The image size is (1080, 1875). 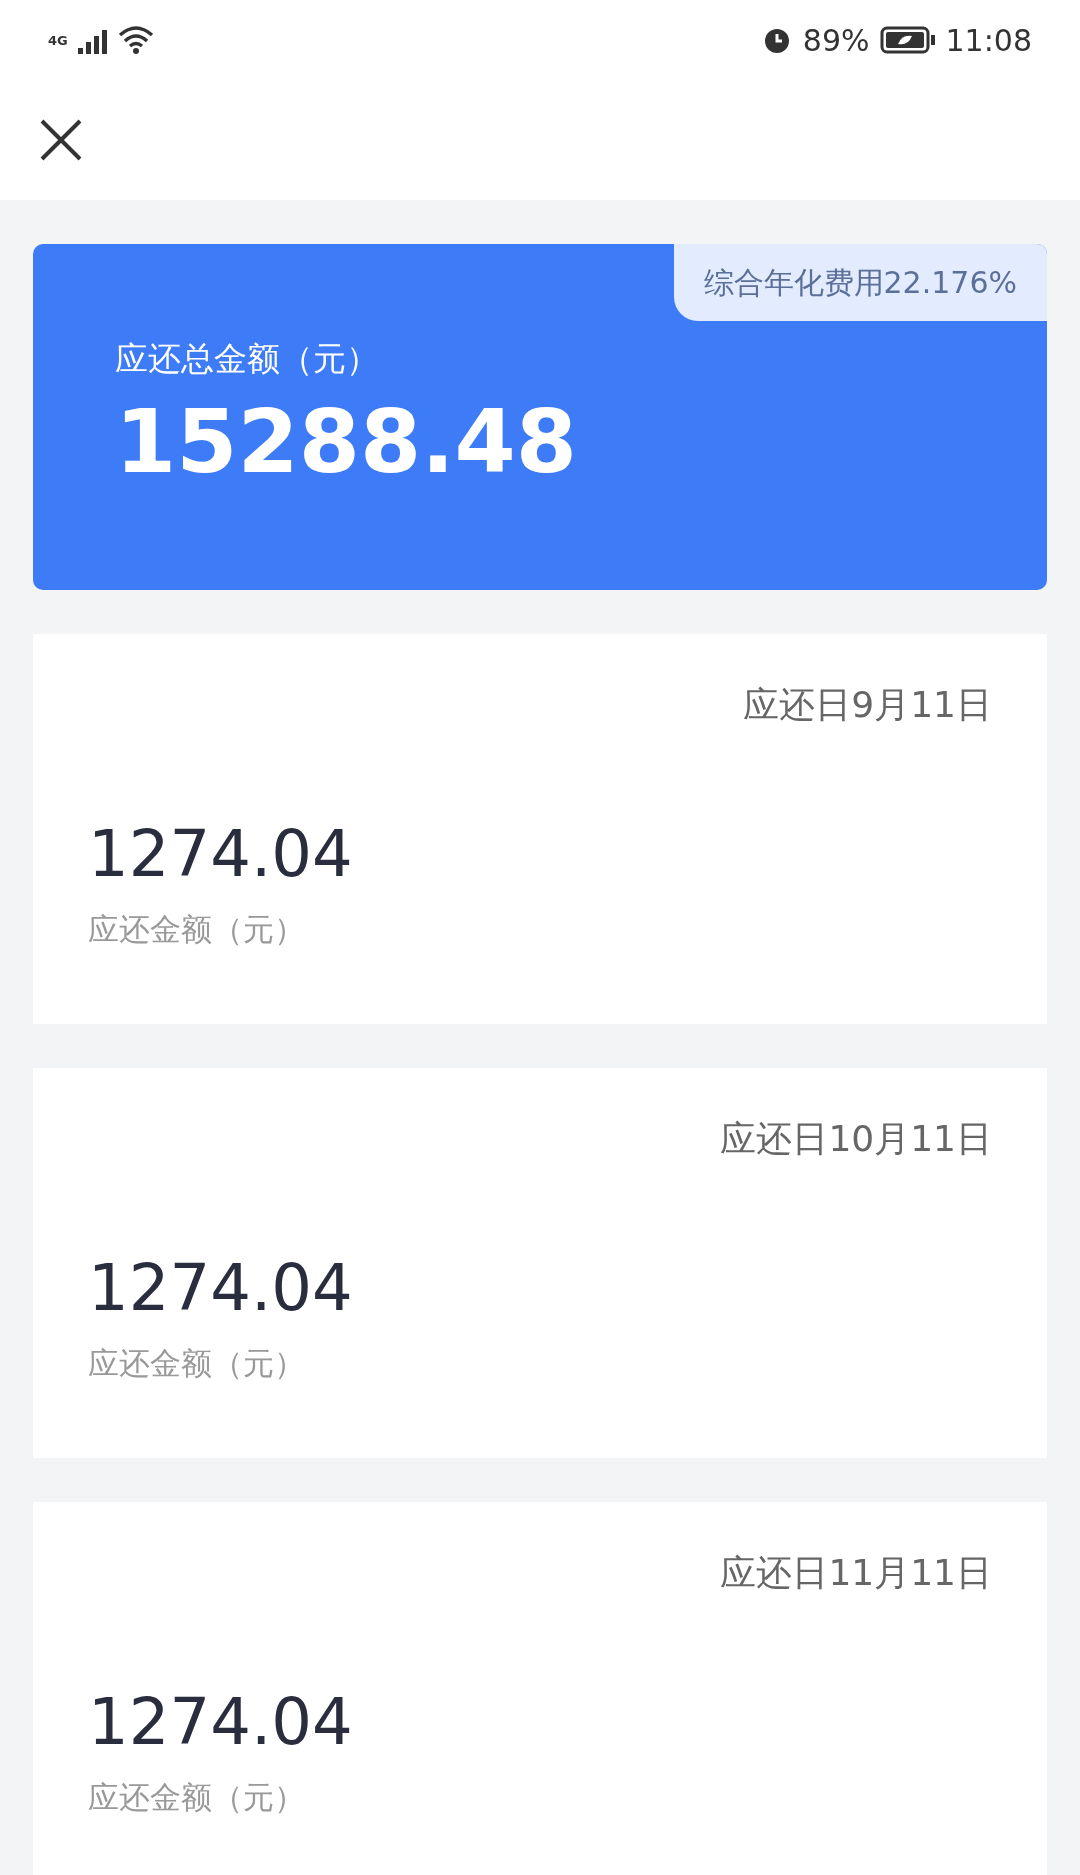 What do you see at coordinates (836, 40) in the screenshot?
I see `battery-percent: 89%` at bounding box center [836, 40].